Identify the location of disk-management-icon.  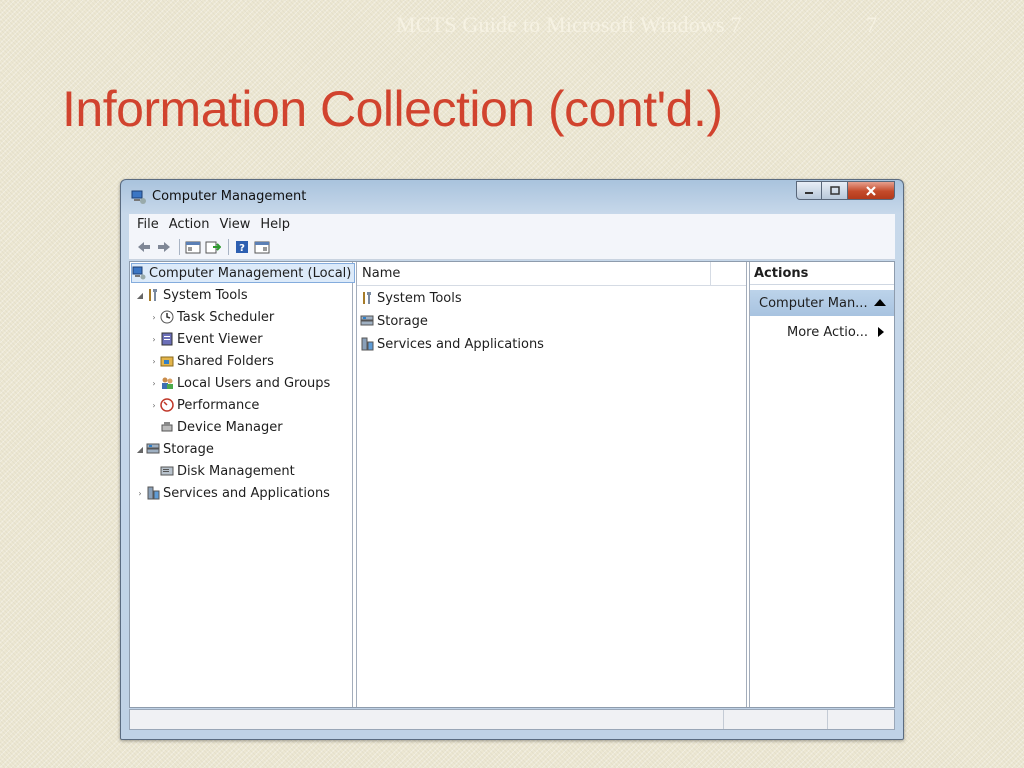
(167, 471).